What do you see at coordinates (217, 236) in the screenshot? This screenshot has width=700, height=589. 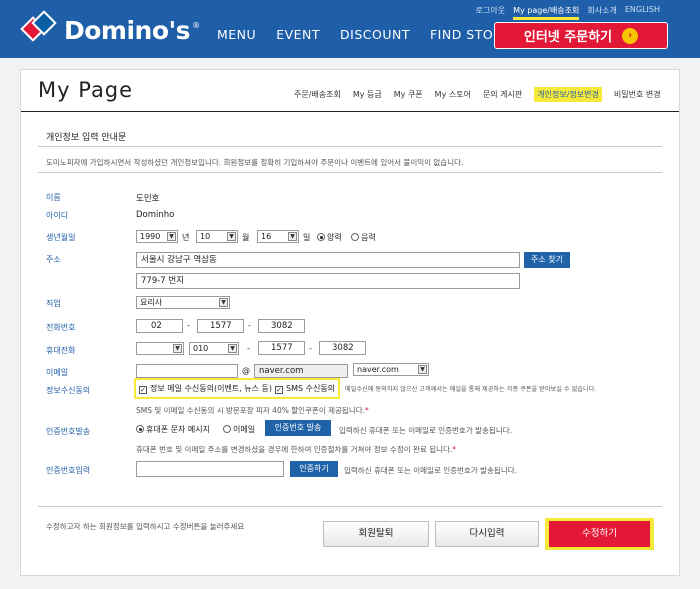 I see `birth-month-select: 10 ▼` at bounding box center [217, 236].